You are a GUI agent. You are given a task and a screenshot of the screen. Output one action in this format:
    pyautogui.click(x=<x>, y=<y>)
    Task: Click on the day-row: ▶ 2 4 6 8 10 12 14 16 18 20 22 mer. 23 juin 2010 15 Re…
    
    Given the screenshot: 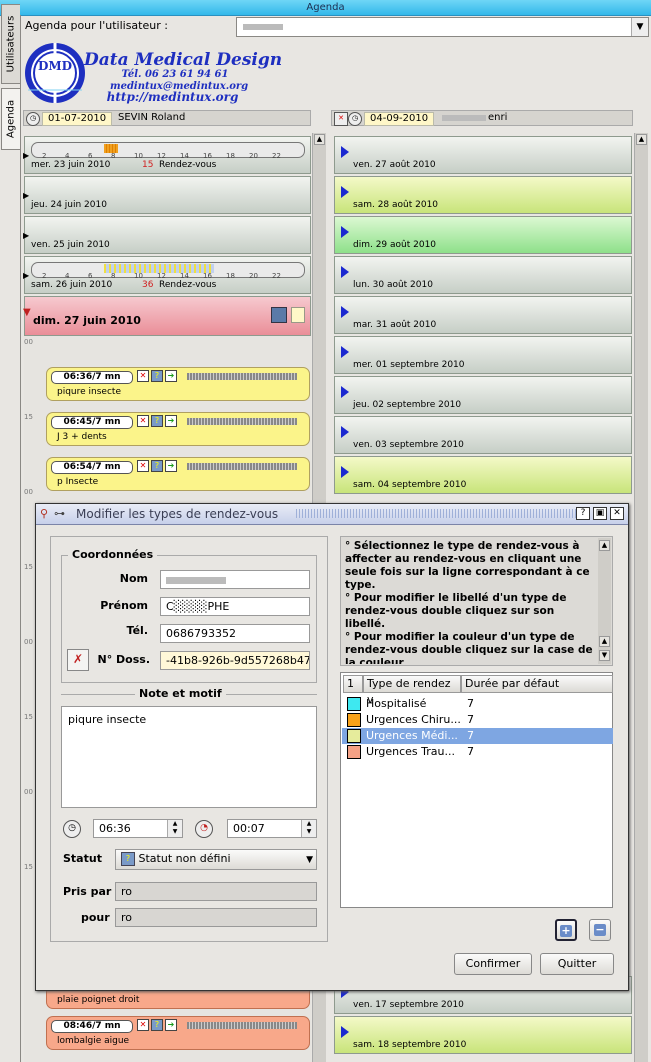 What is the action you would take?
    pyautogui.click(x=167, y=155)
    